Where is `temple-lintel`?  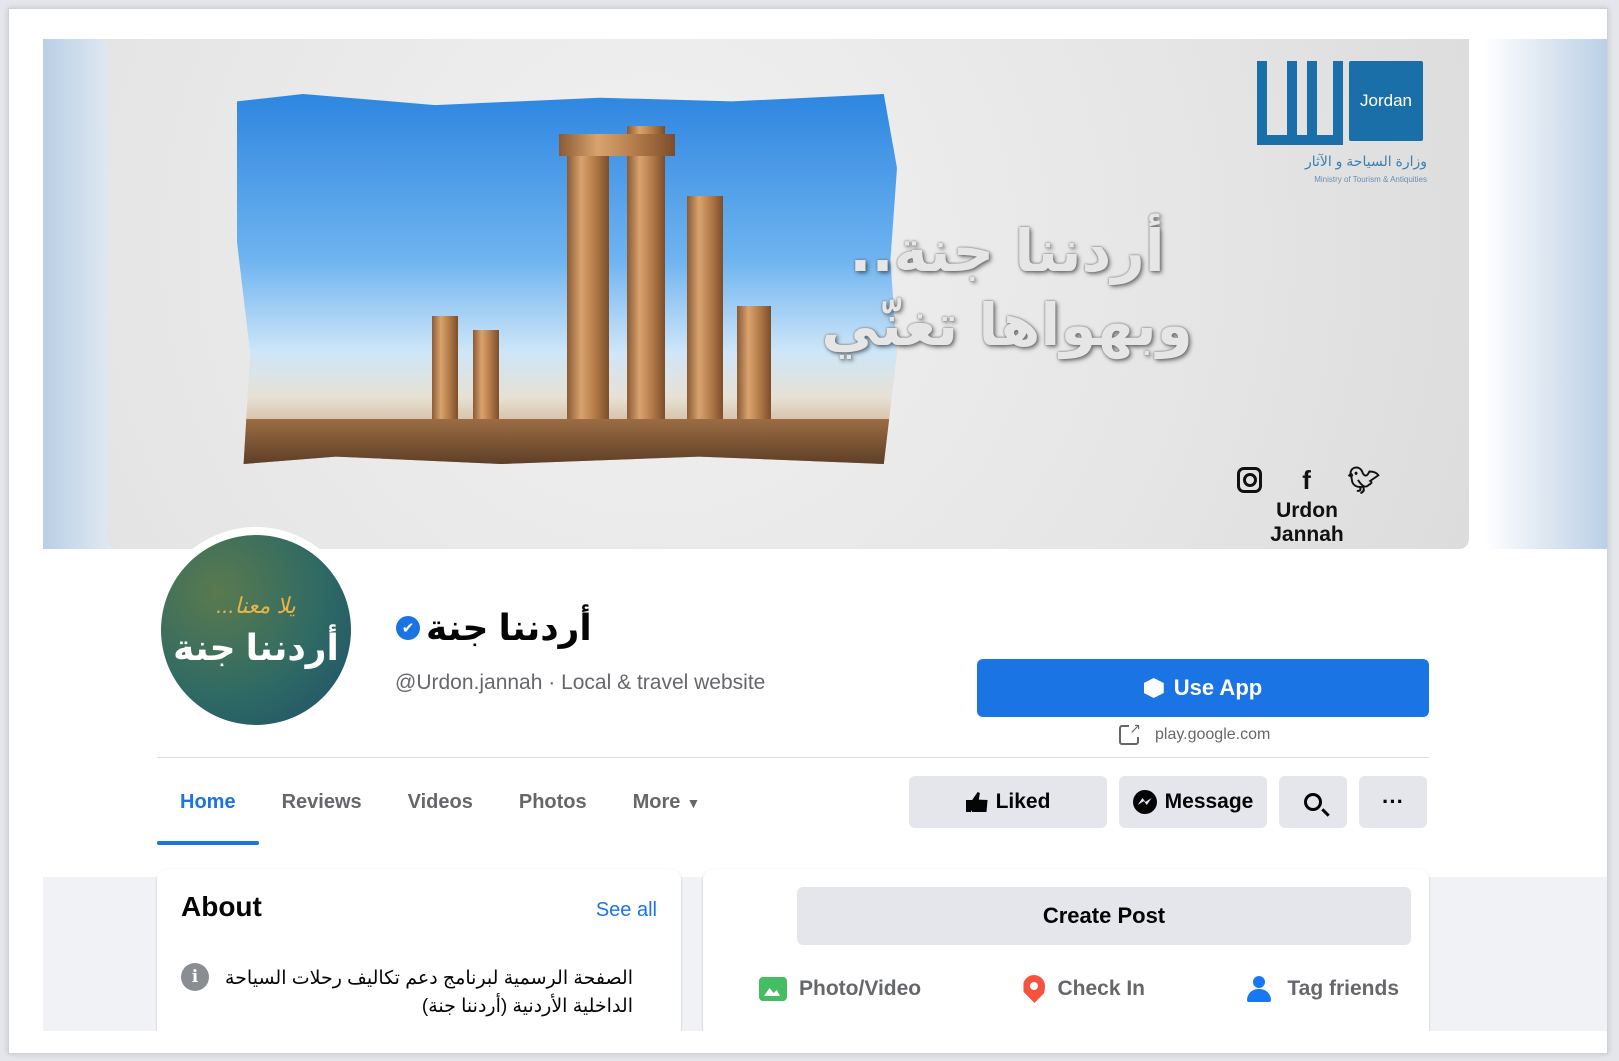 temple-lintel is located at coordinates (617, 145).